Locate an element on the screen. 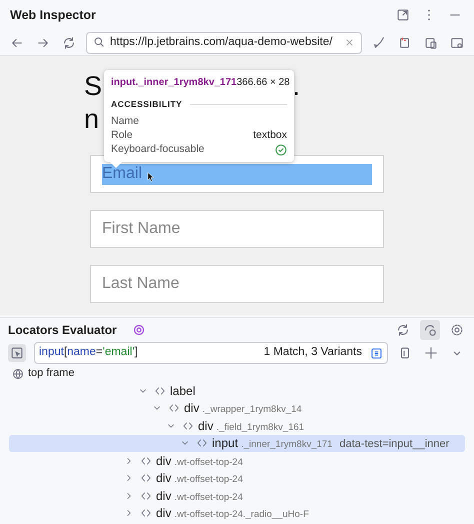 Image resolution: width=474 pixels, height=524 pixels. cursor-icon is located at coordinates (151, 177).